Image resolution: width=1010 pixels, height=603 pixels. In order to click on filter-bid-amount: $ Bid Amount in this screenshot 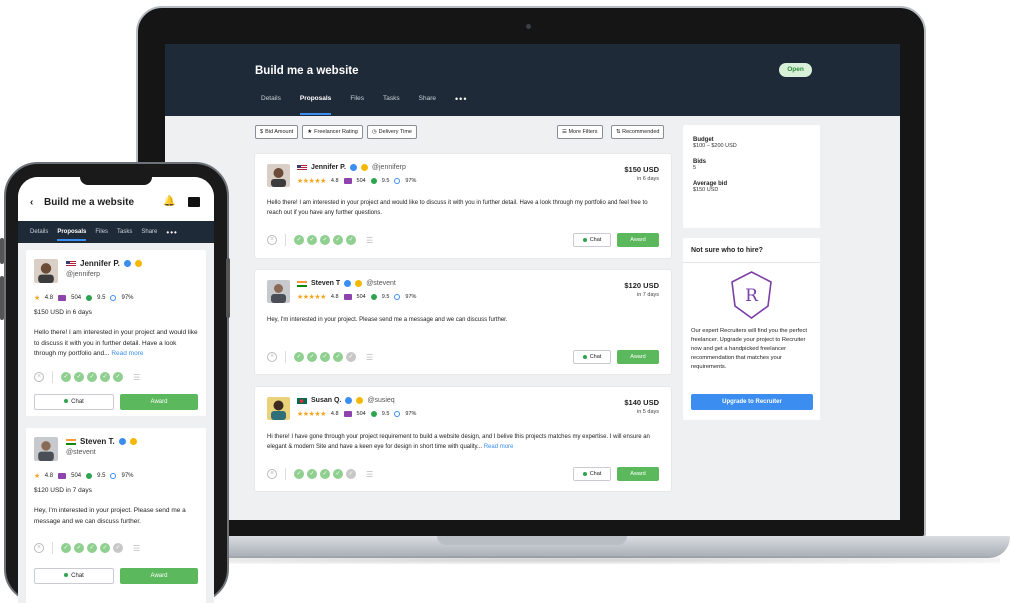, I will do `click(277, 132)`.